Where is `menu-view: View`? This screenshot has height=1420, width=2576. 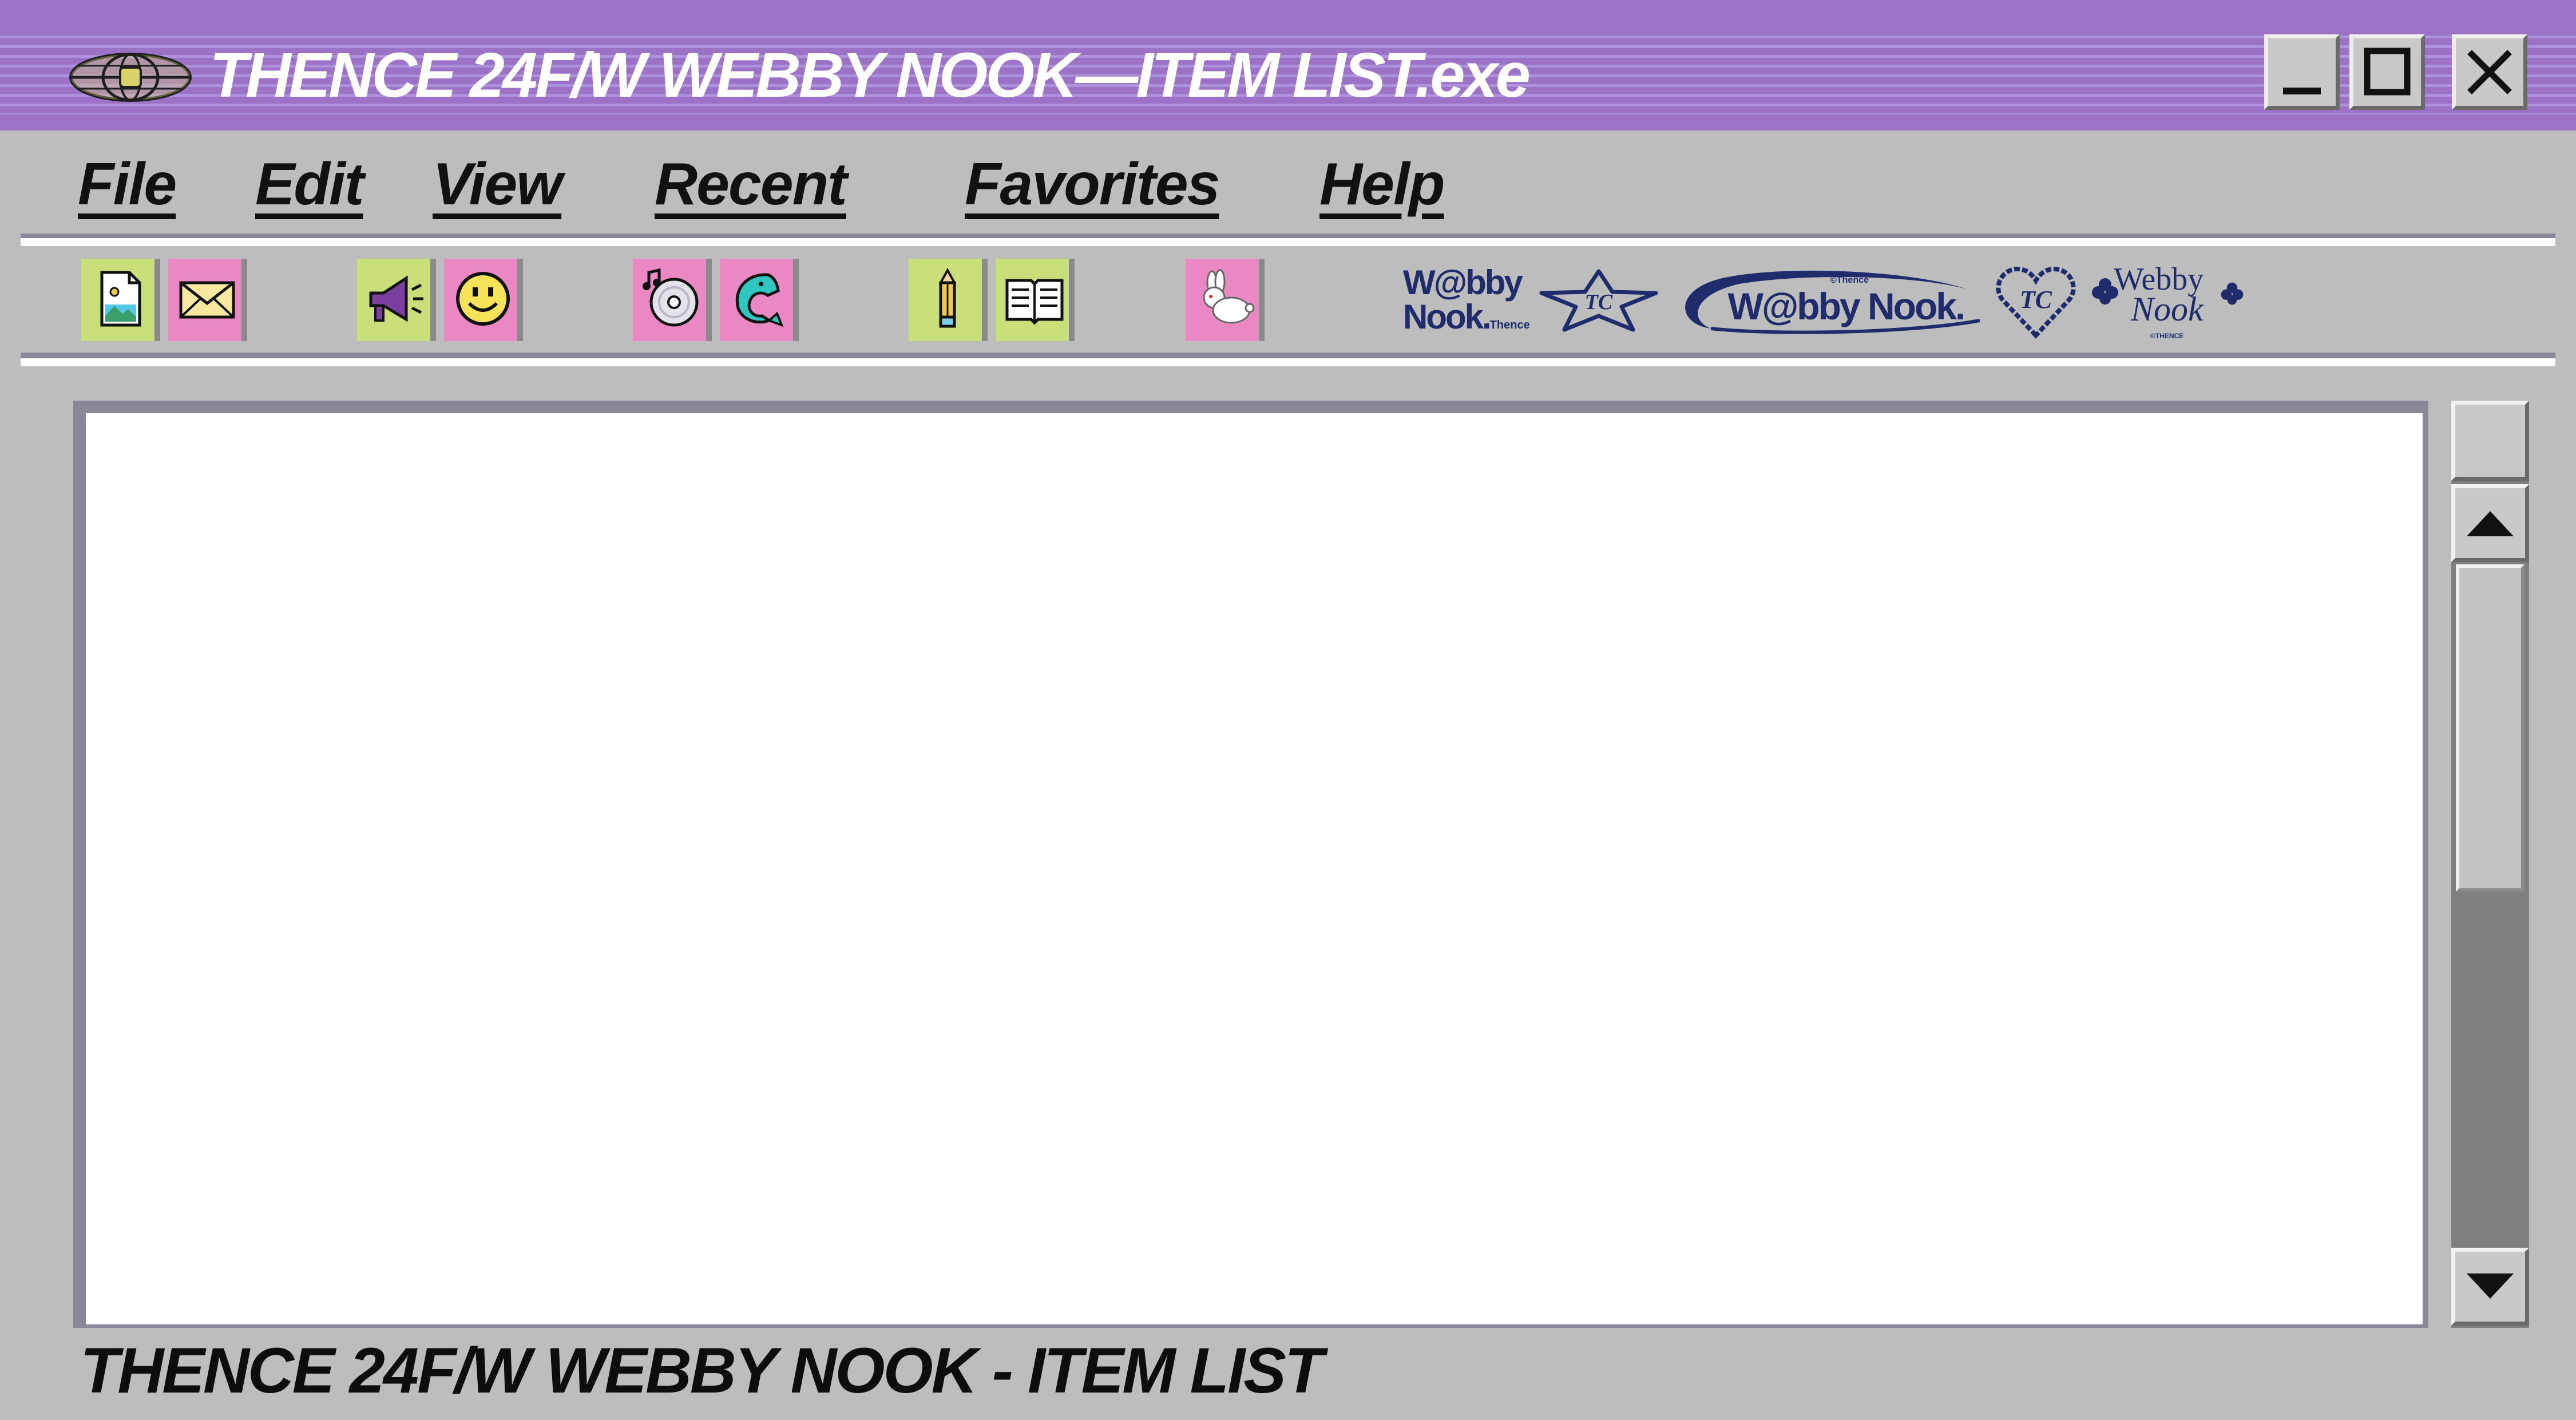
menu-view: View is located at coordinates (498, 184).